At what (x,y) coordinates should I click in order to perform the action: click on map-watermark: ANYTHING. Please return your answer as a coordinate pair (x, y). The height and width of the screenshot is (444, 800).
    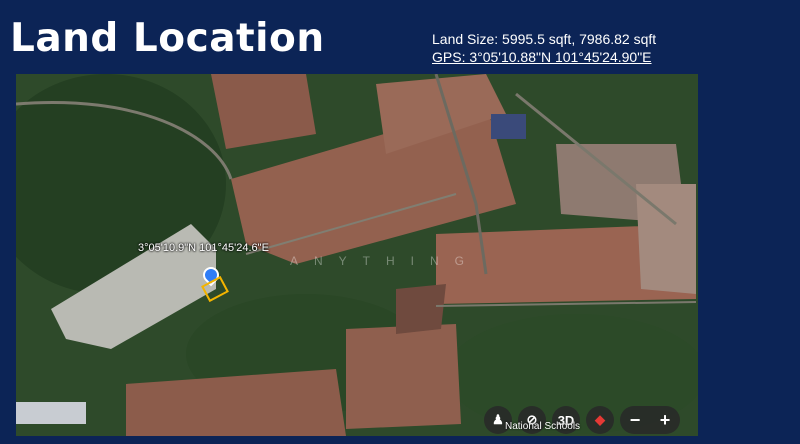
    Looking at the image, I should click on (385, 261).